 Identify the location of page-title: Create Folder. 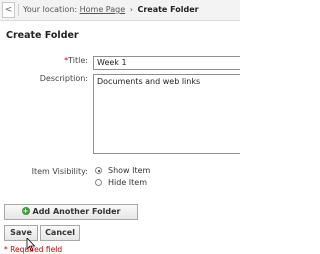
(42, 35).